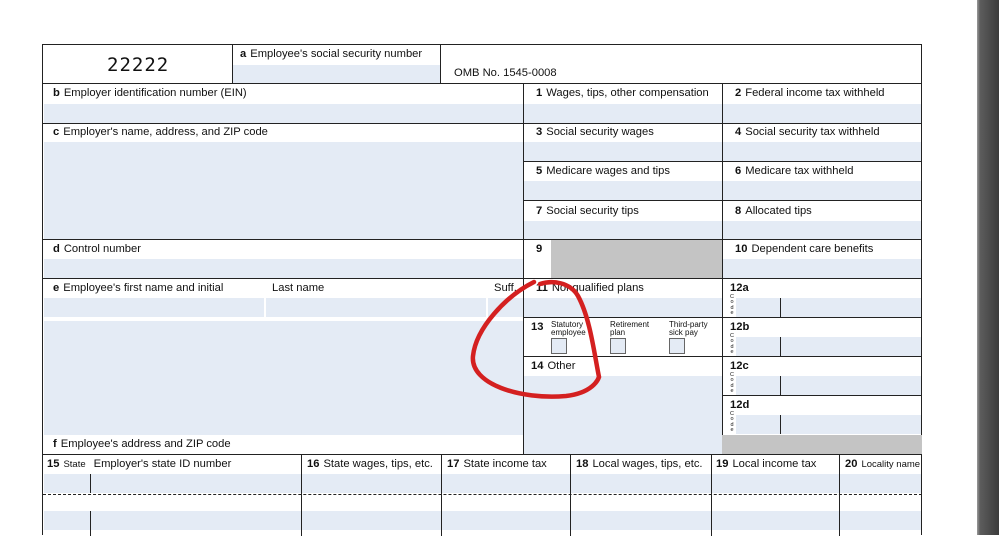  I want to click on box-19-label: 19 Local income tax, so click(766, 464).